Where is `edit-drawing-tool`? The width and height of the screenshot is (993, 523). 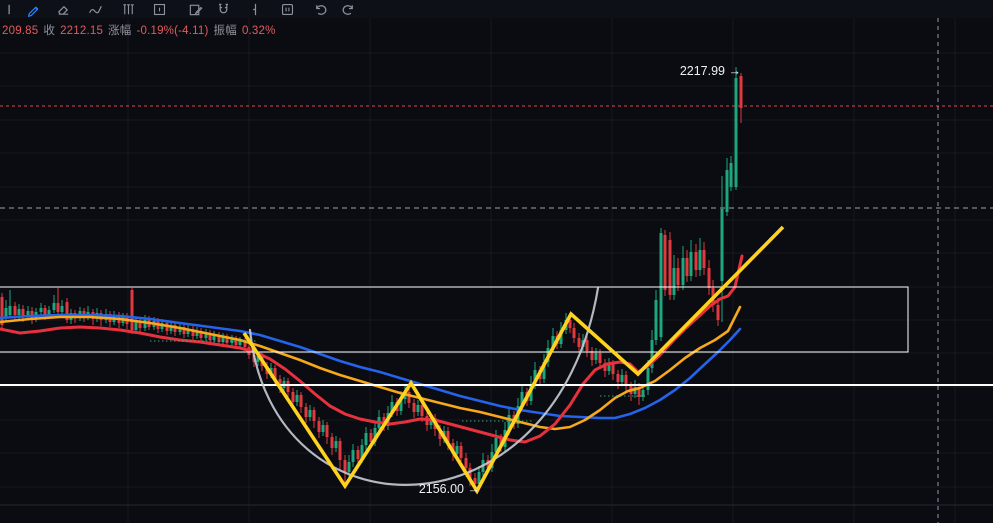
edit-drawing-tool is located at coordinates (195, 9).